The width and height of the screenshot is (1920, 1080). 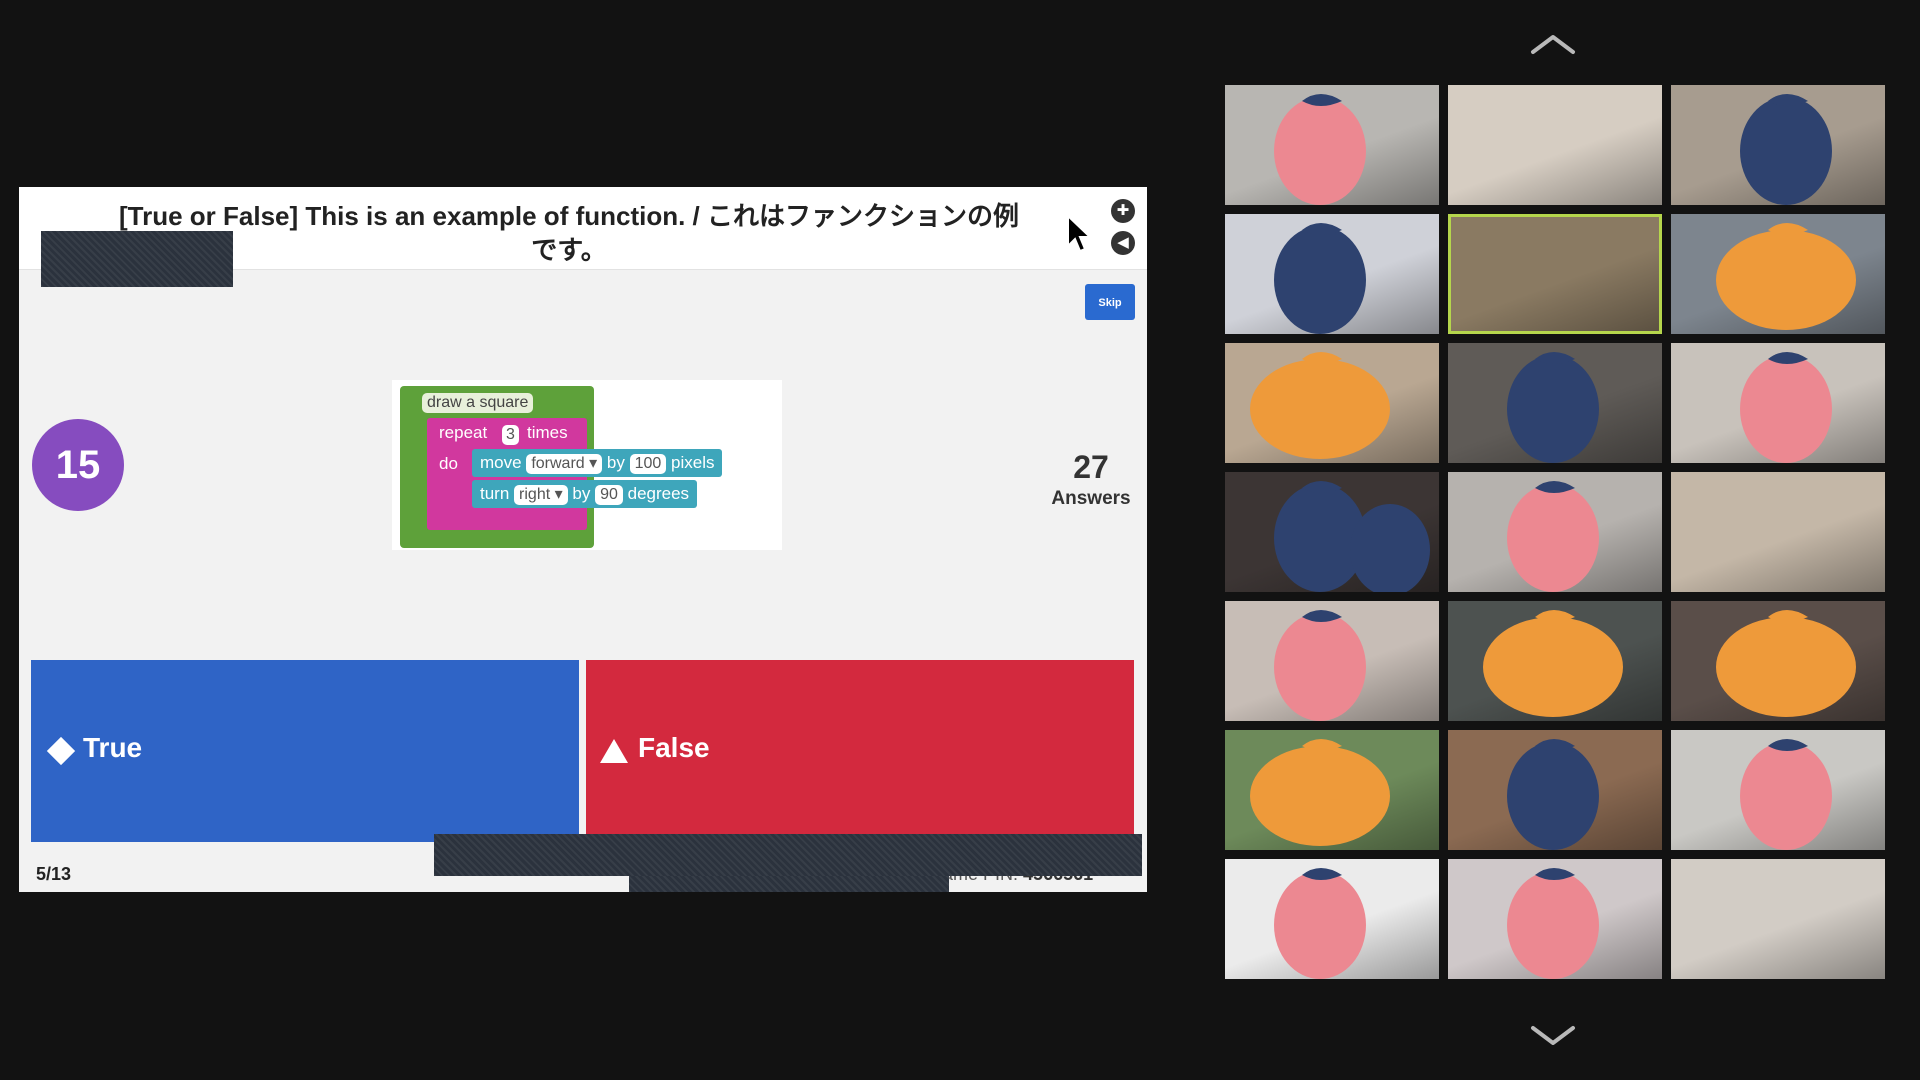 I want to click on repeat-word: repeat, so click(x=463, y=432).